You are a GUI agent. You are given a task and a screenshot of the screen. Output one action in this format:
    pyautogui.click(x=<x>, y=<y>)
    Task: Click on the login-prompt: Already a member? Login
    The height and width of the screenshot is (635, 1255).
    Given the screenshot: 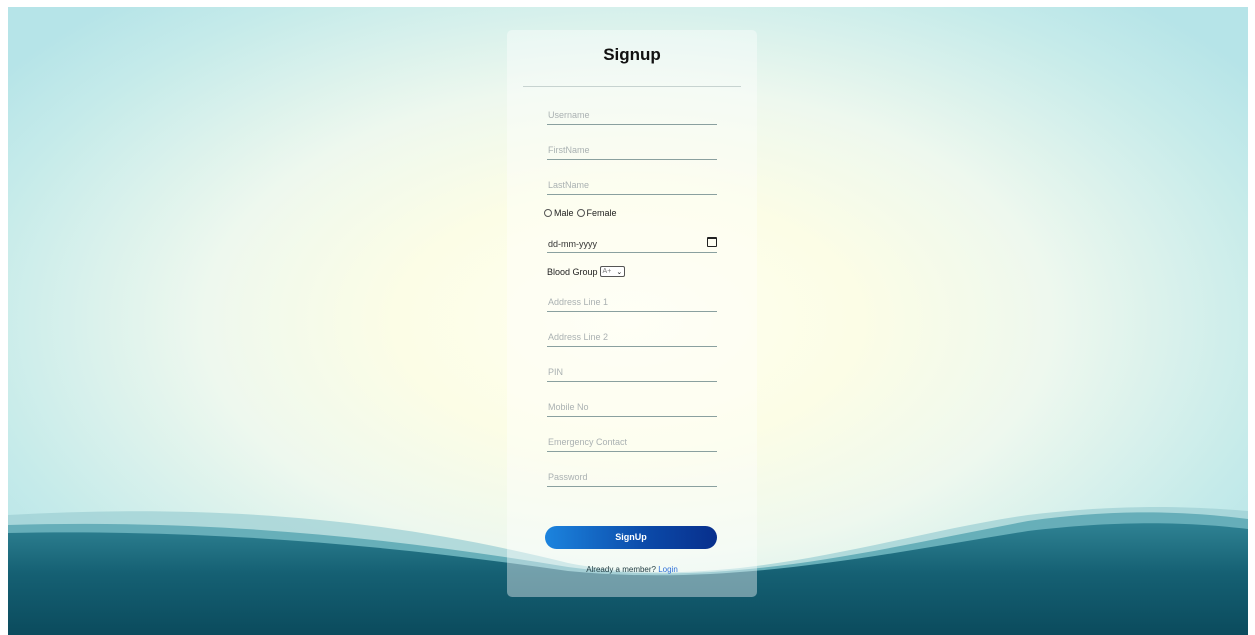 What is the action you would take?
    pyautogui.click(x=632, y=569)
    